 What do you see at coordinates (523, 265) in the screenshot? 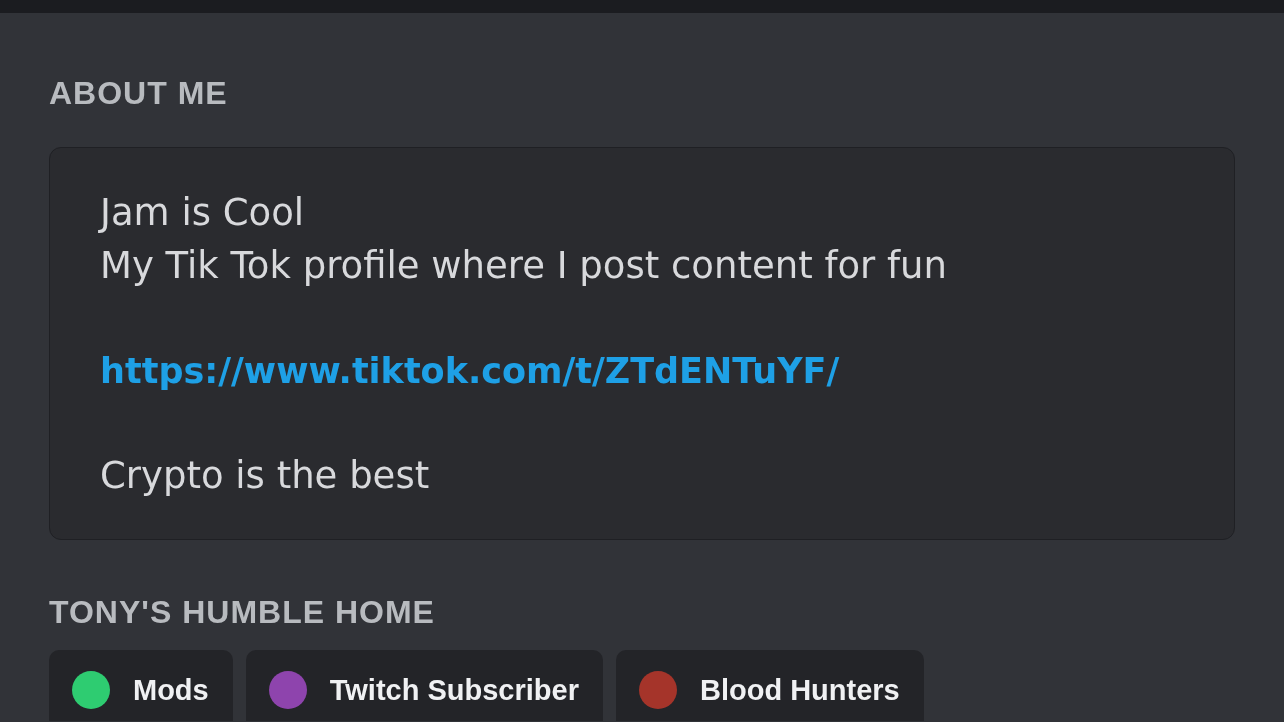
I see `bio-text: My Tik Tok profile where I post content for fun` at bounding box center [523, 265].